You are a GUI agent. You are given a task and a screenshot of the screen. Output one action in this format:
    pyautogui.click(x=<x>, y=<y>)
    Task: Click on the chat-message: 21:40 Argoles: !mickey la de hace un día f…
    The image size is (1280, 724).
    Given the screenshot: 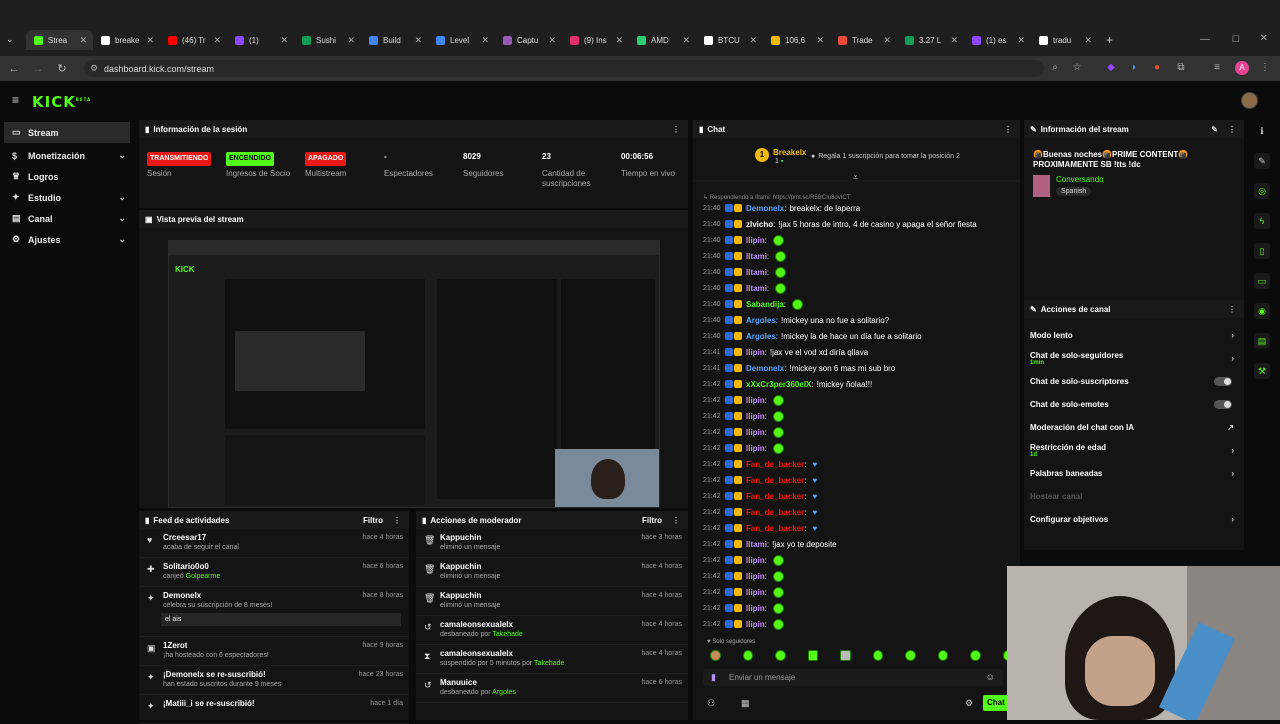 What is the action you would take?
    pyautogui.click(x=856, y=336)
    